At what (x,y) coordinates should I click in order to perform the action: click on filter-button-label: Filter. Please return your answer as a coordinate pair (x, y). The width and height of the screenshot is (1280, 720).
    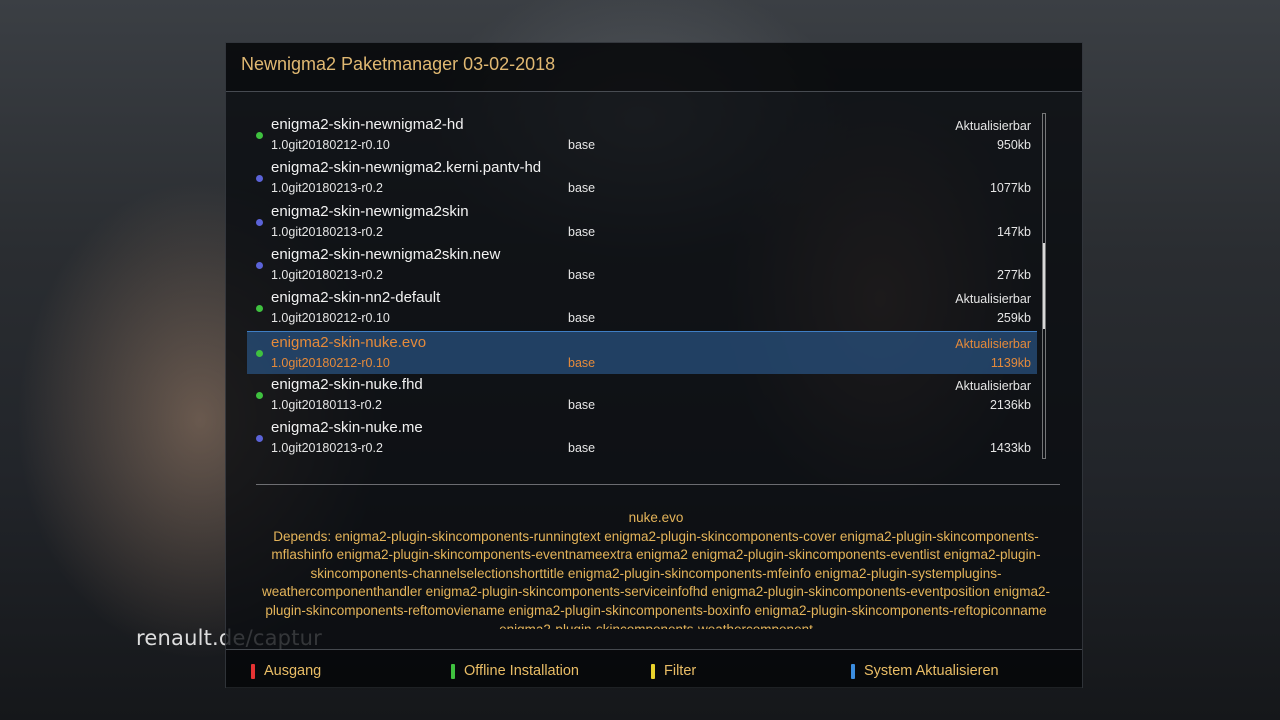
    Looking at the image, I should click on (680, 671).